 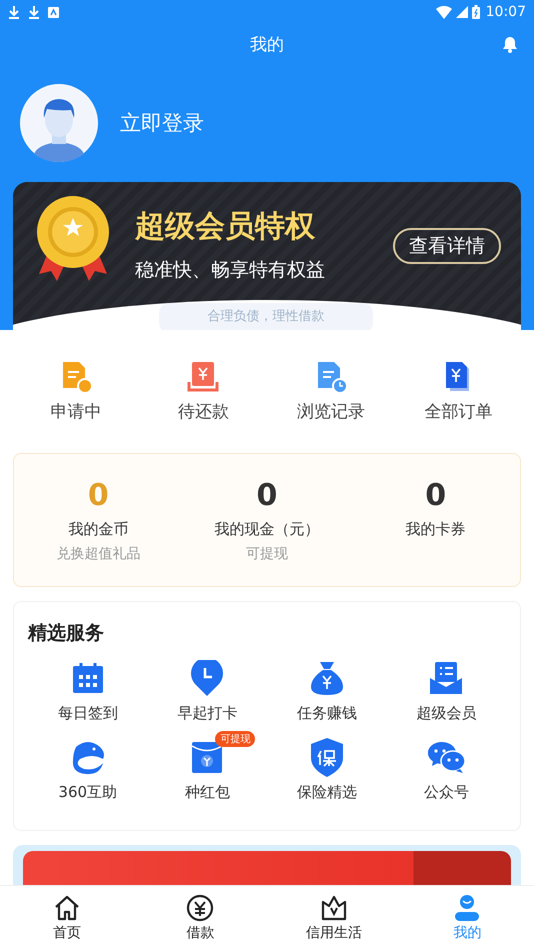 What do you see at coordinates (446, 713) in the screenshot?
I see `service-label: 超级会员` at bounding box center [446, 713].